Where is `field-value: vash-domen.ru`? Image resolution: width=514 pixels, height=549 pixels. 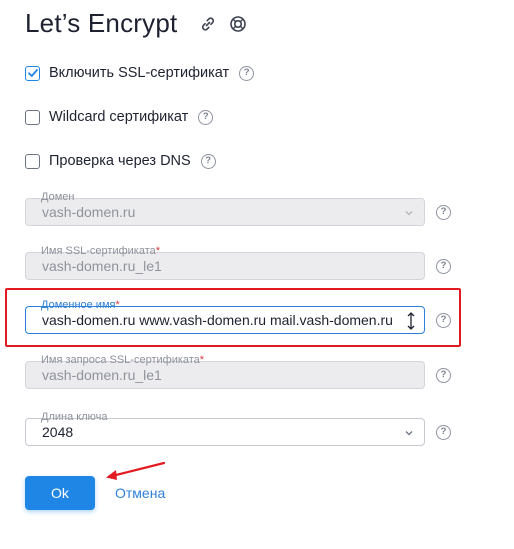 field-value: vash-domen.ru is located at coordinates (89, 212).